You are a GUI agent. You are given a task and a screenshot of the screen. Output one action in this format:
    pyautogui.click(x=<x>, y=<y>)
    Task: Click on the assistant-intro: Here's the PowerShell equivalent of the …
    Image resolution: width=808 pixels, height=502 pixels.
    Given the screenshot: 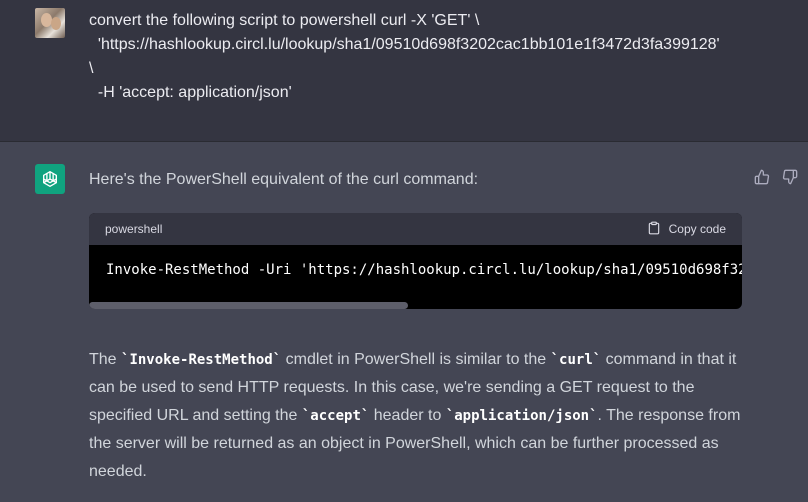 What is the action you would take?
    pyautogui.click(x=284, y=179)
    